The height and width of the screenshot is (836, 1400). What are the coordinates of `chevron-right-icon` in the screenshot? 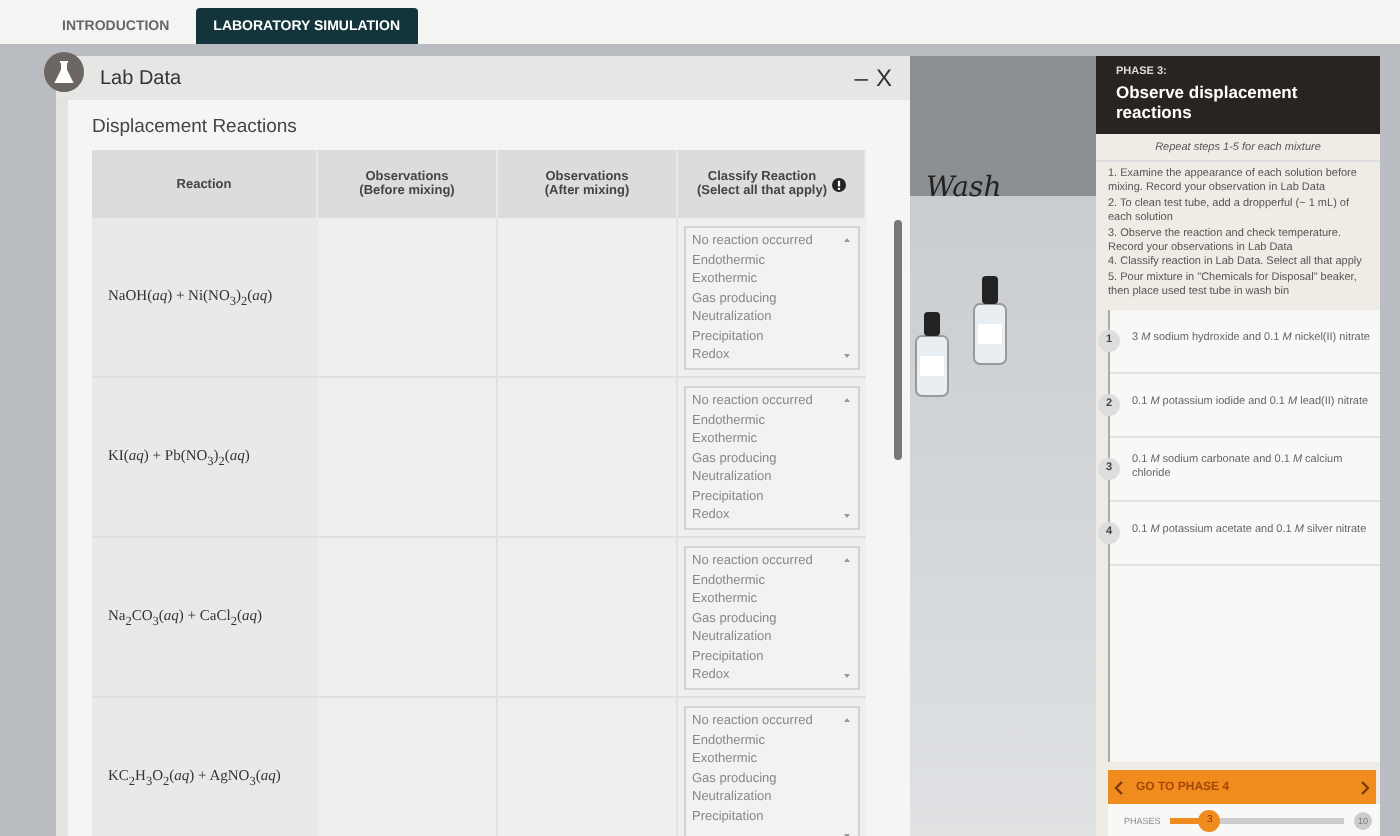 It's located at (1365, 787).